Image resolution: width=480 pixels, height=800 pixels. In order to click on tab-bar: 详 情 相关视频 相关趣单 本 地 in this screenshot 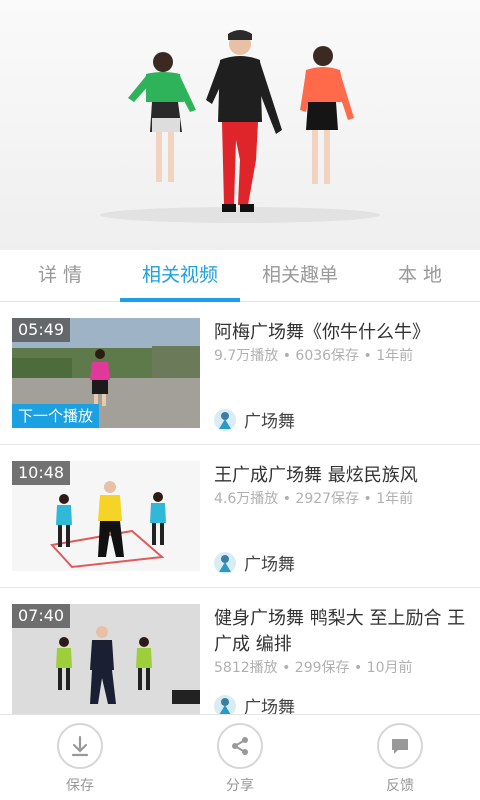, I will do `click(240, 276)`.